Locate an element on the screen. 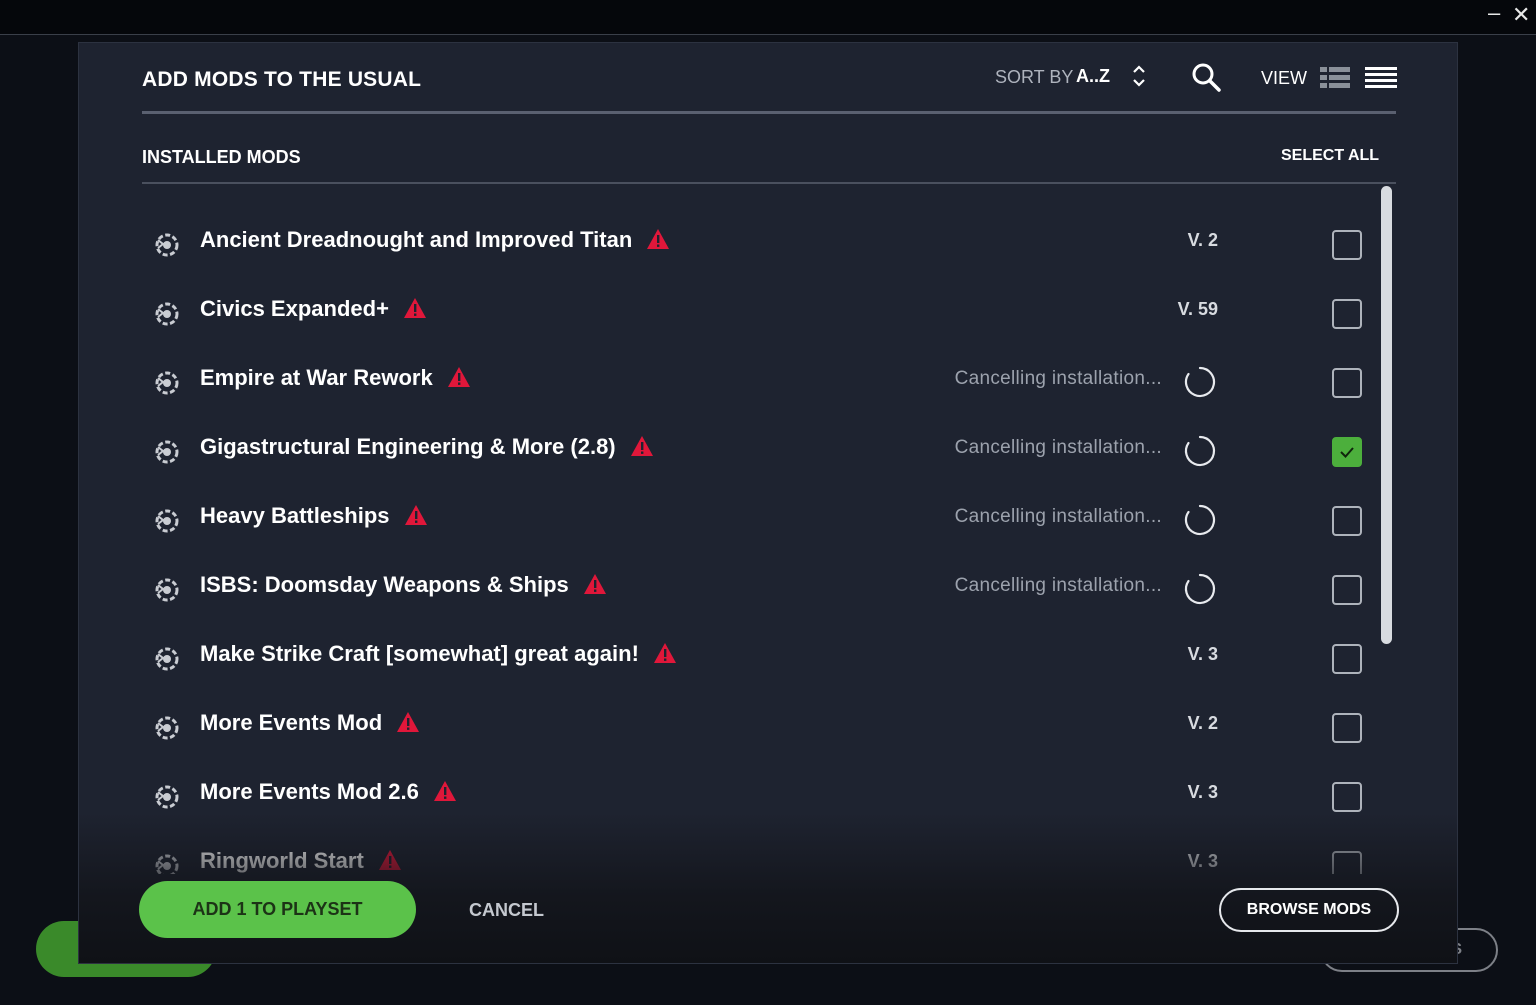 The width and height of the screenshot is (1536, 1005). view-list-icon is located at coordinates (1381, 78).